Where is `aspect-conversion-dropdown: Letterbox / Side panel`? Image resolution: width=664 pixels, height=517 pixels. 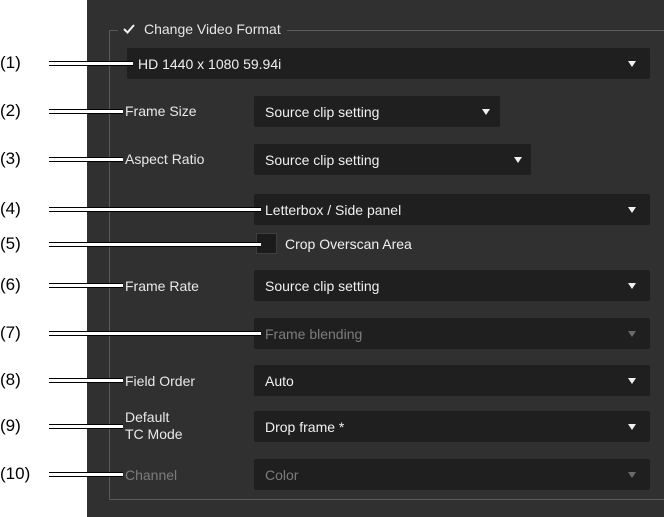 aspect-conversion-dropdown: Letterbox / Side panel is located at coordinates (452, 209).